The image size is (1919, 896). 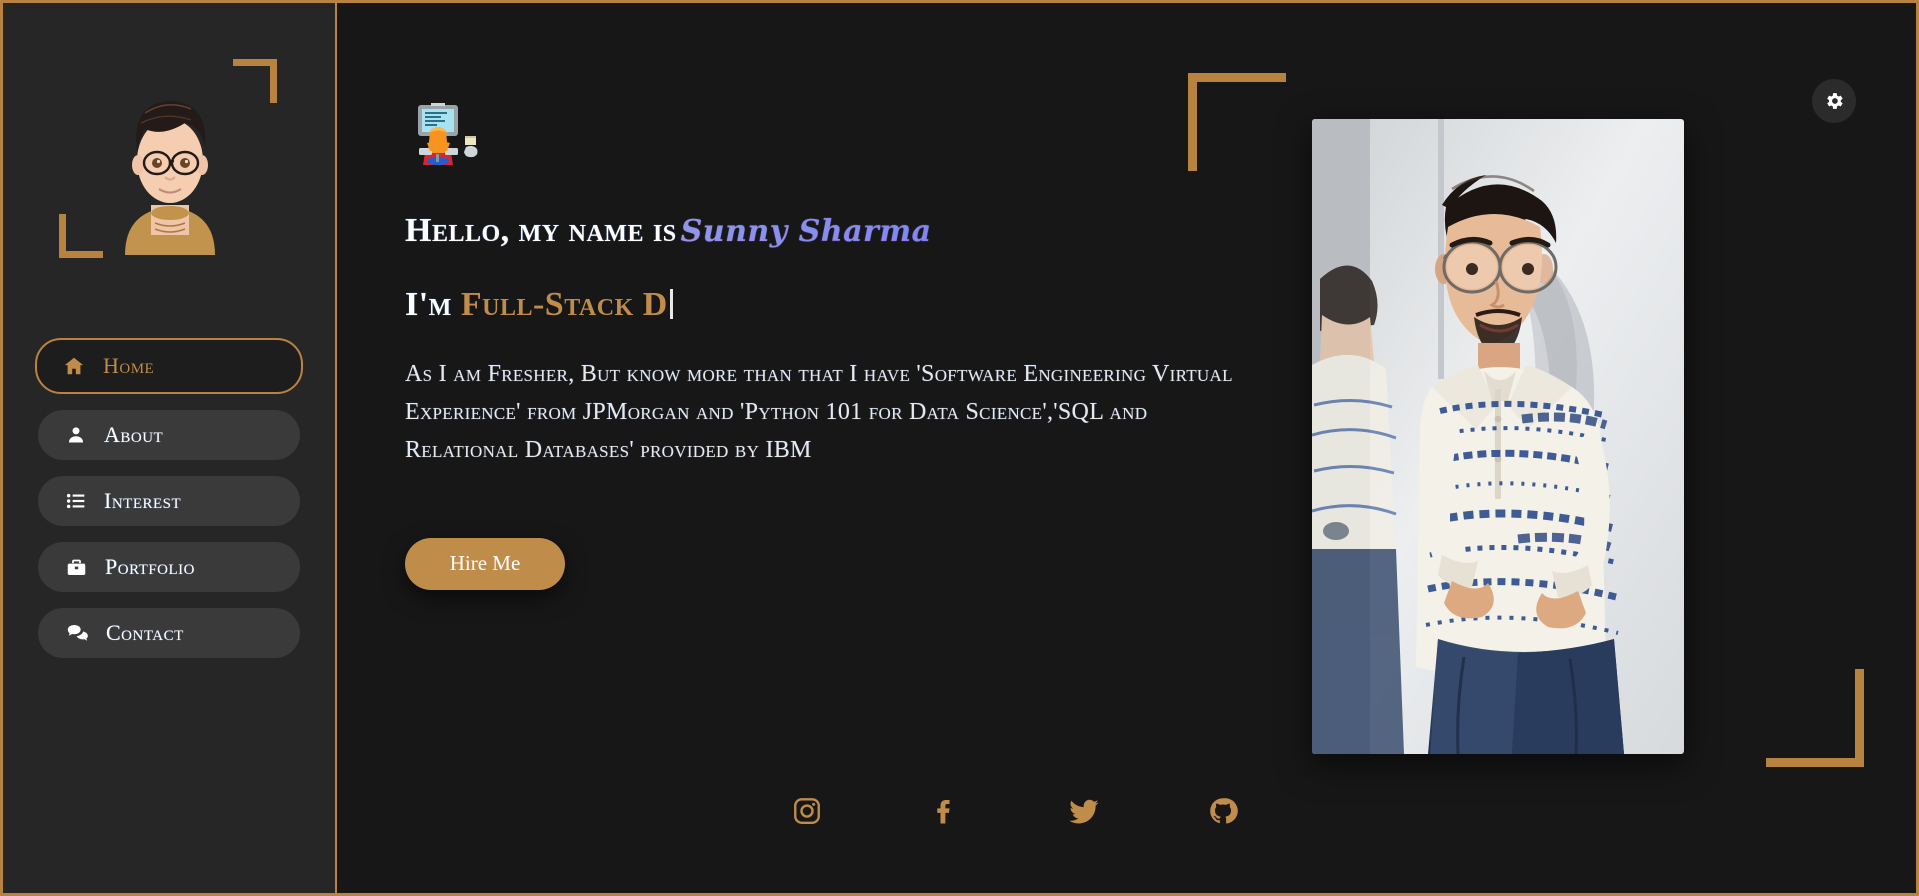 I want to click on avatar, so click(x=168, y=158).